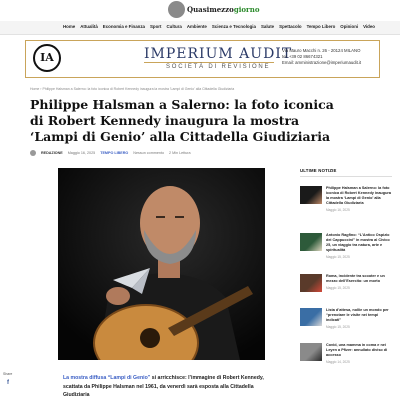 The height and width of the screenshot is (400, 400). I want to click on comments-link: Nessun commento, so click(148, 153).